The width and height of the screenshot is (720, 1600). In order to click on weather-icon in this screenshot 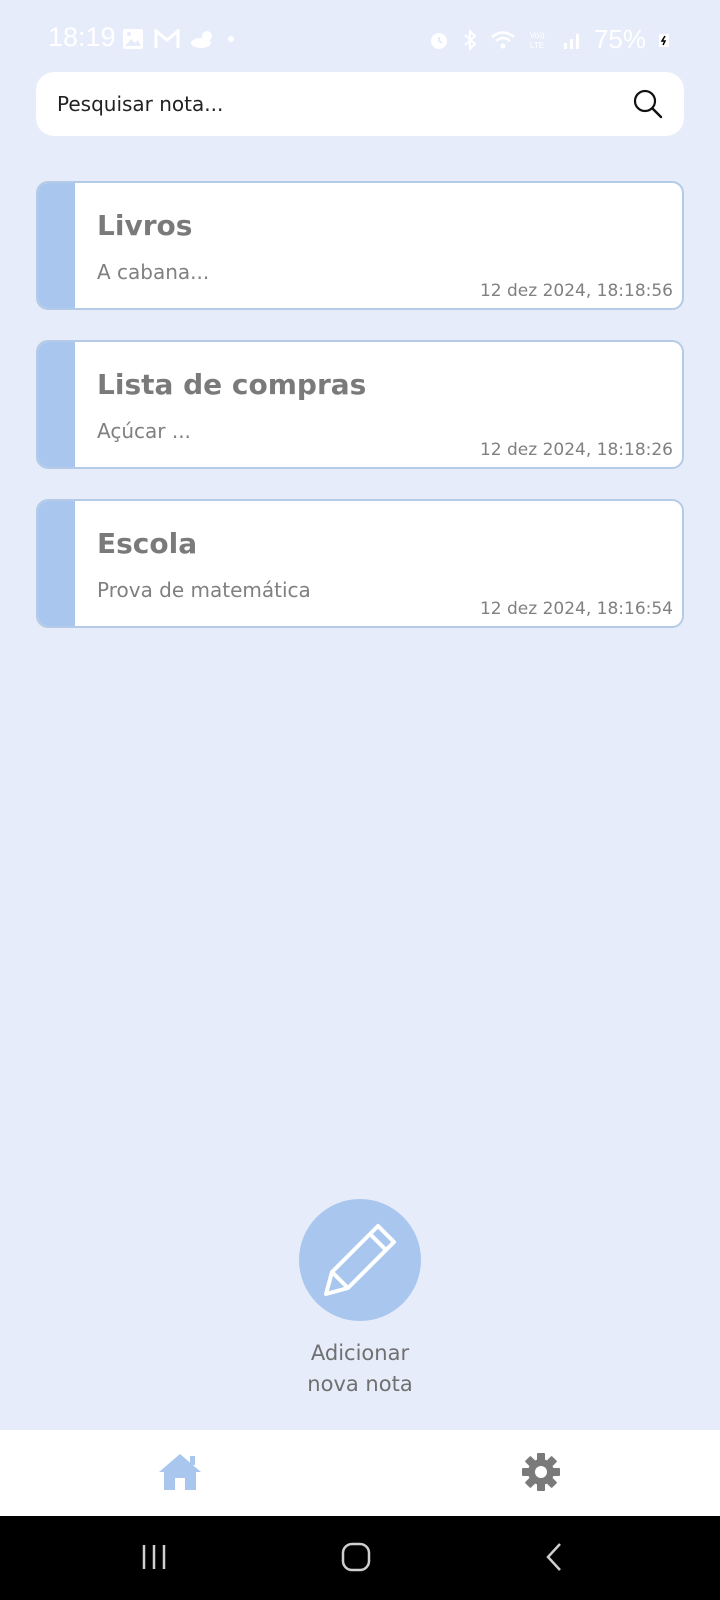, I will do `click(201, 39)`.